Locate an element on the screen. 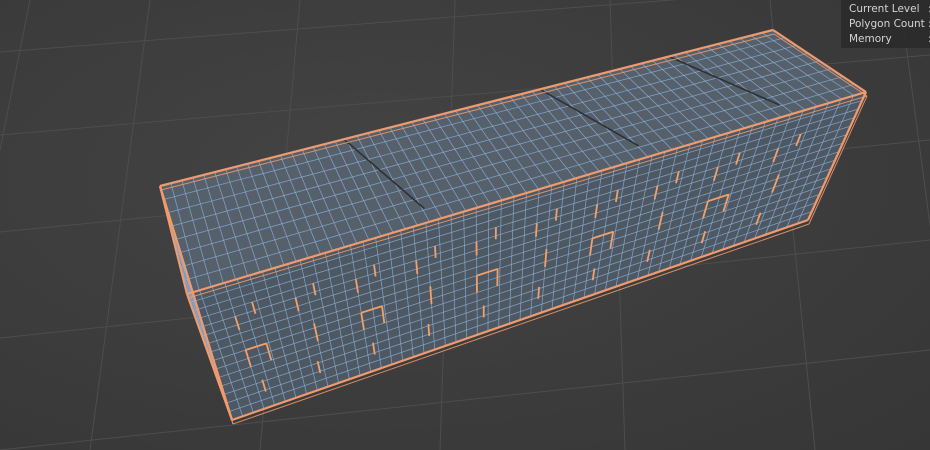 This screenshot has width=930, height=450. hud-row-polygon-count: Polygon Count : is located at coordinates (889, 23).